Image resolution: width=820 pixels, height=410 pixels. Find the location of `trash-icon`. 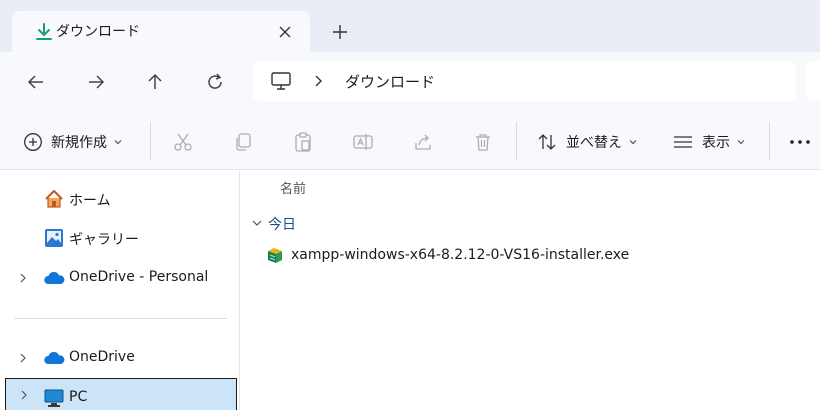

trash-icon is located at coordinates (483, 142).